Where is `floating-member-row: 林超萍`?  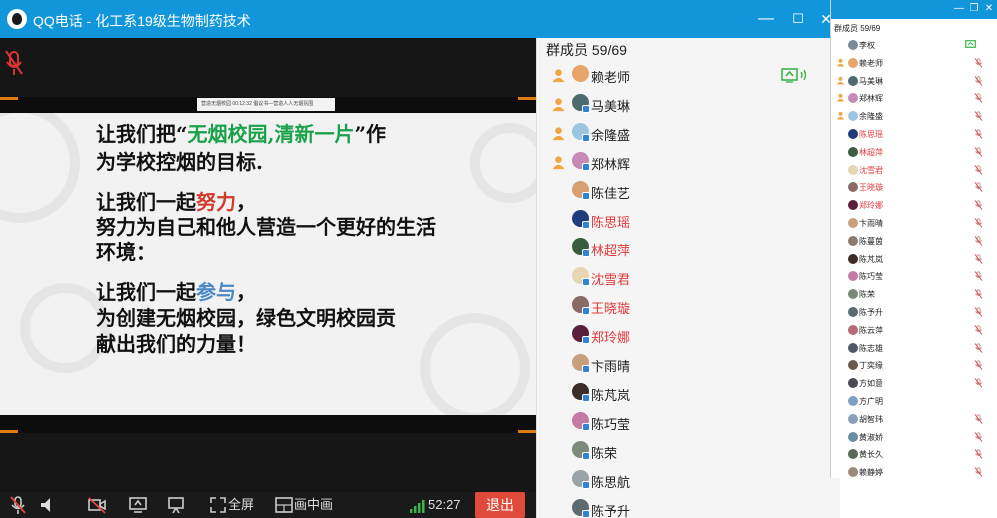
floating-member-row: 林超萍 is located at coordinates (914, 152).